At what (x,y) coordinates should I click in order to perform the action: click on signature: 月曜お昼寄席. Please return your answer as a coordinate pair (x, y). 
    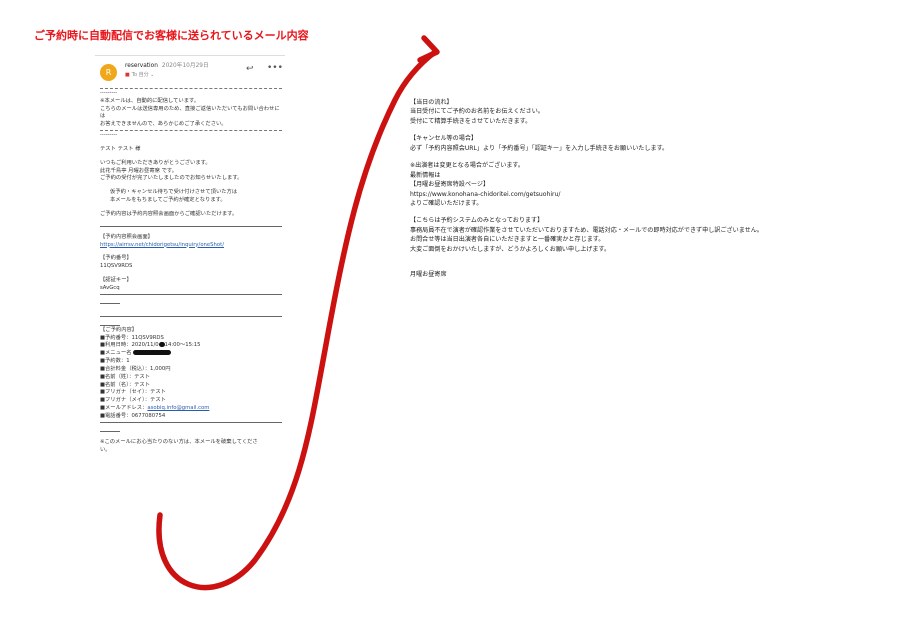
    Looking at the image, I should click on (428, 275).